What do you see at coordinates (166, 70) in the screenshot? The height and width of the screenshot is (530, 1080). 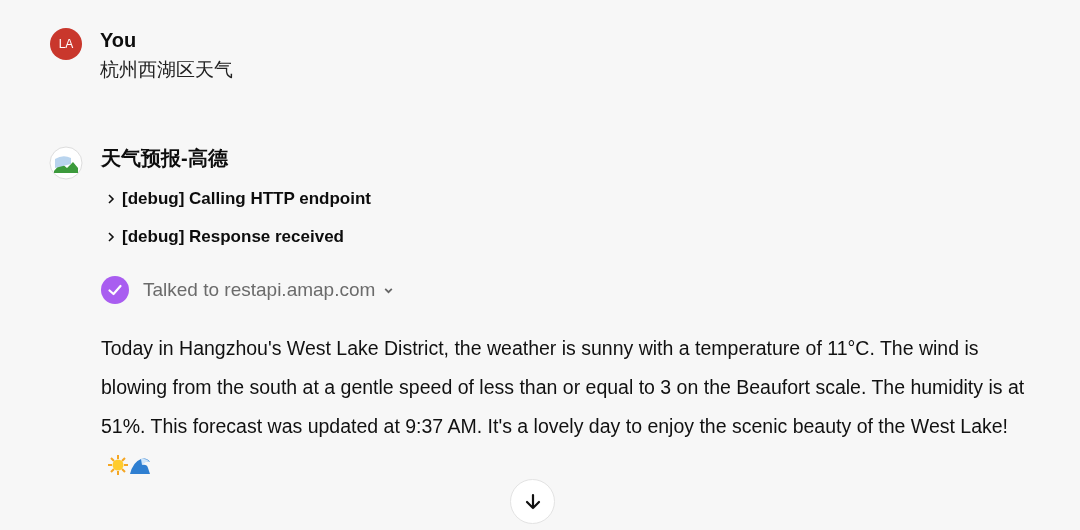 I see `message-text: 杭州西湖区天气` at bounding box center [166, 70].